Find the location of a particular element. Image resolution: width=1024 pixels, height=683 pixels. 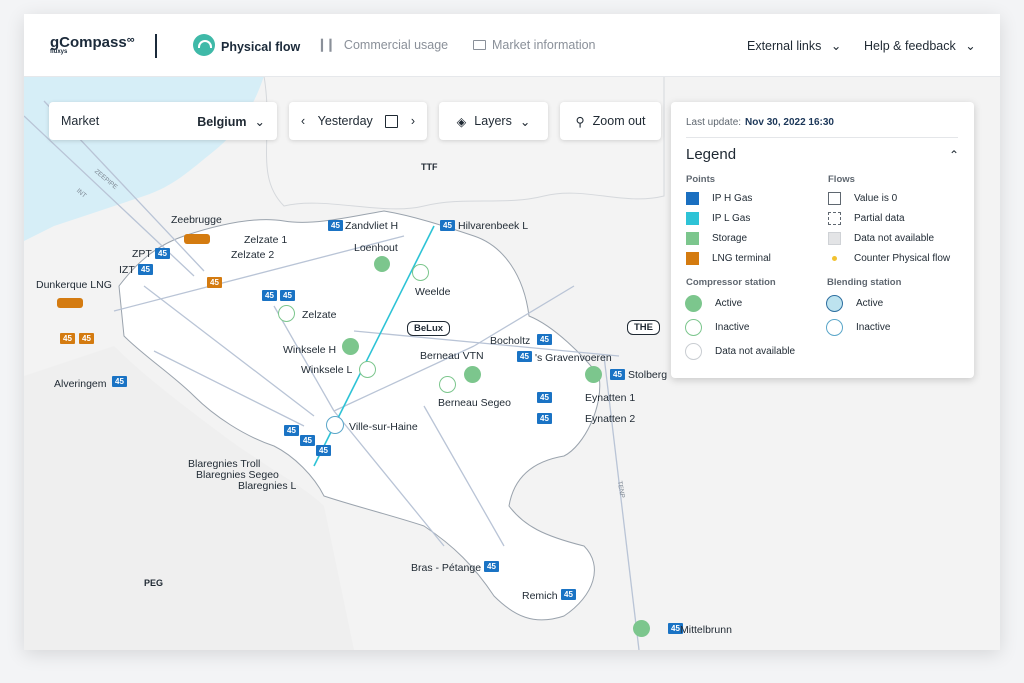

compressor-heading: Compressor station is located at coordinates (731, 282).